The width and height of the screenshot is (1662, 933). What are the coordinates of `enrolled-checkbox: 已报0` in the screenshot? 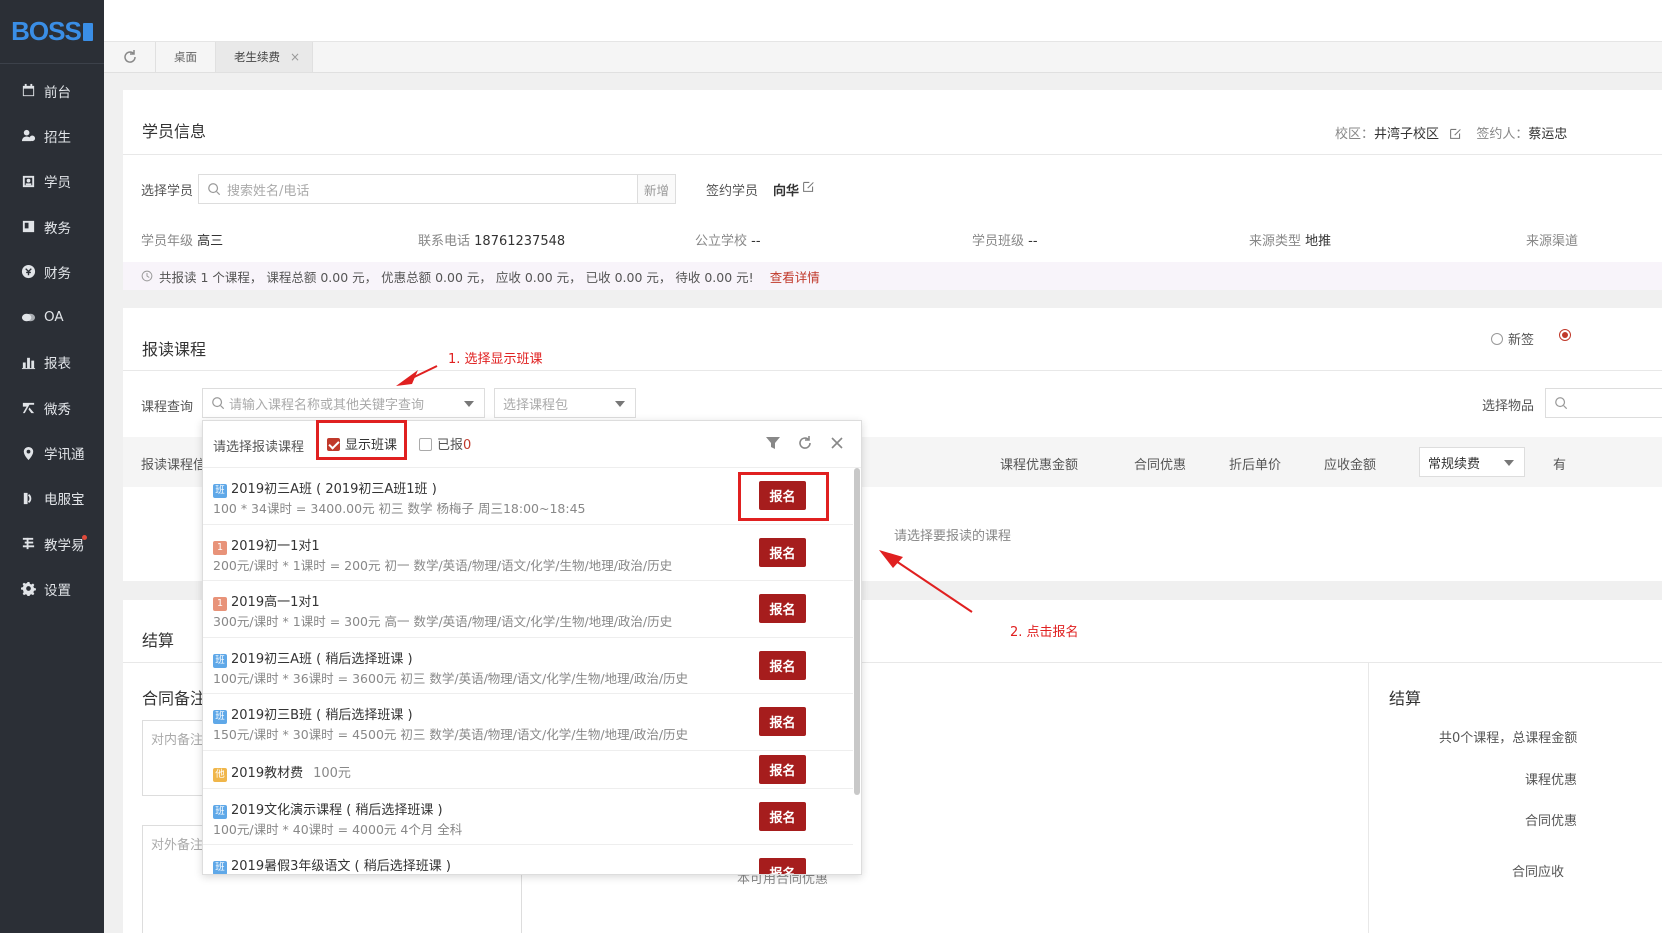 It's located at (445, 443).